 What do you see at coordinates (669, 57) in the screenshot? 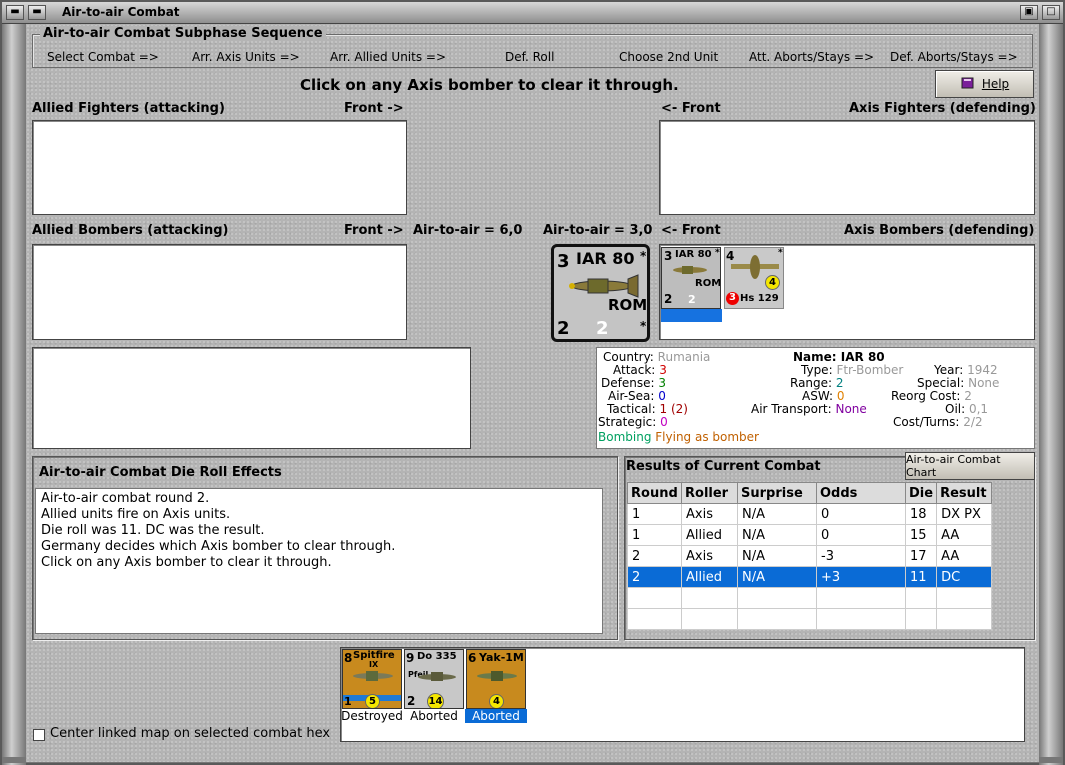
I see `seq-step-choose-2nd: Choose 2nd Unit` at bounding box center [669, 57].